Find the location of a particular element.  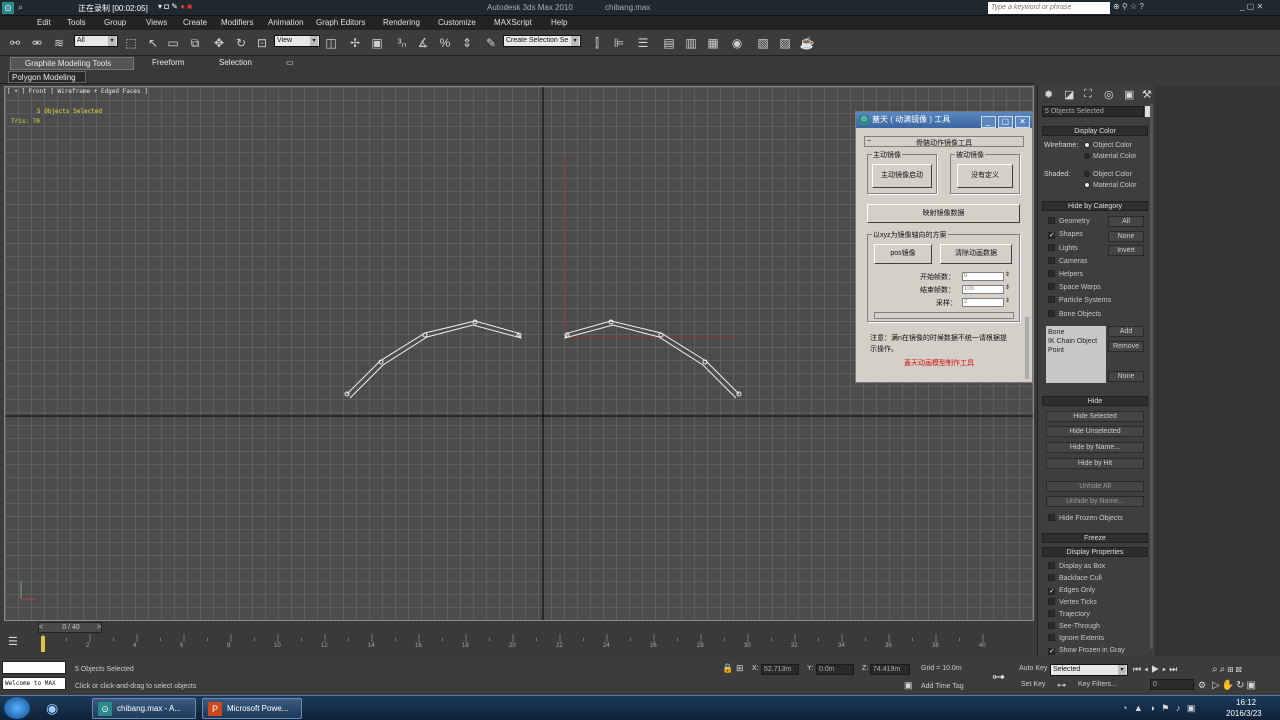

menu-maxscript: MAXScript is located at coordinates (513, 22).